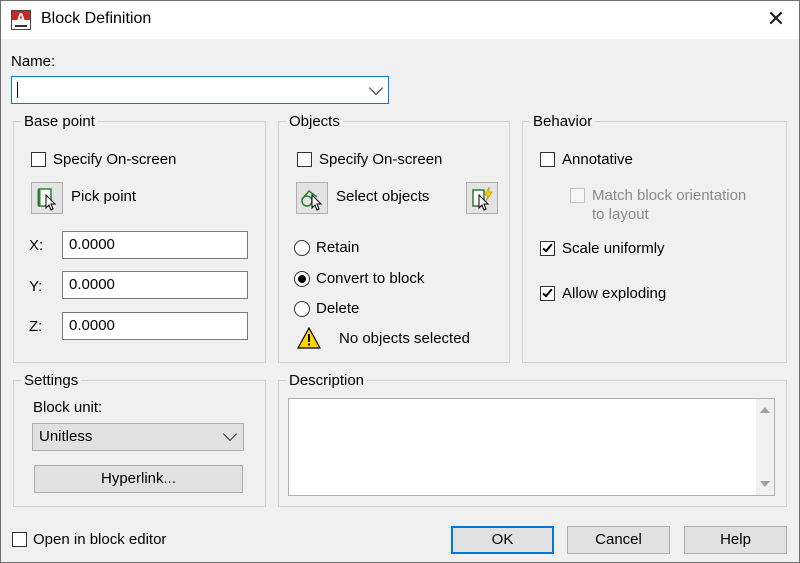  I want to click on scale-uniformly-label: Scale uniformly, so click(613, 248).